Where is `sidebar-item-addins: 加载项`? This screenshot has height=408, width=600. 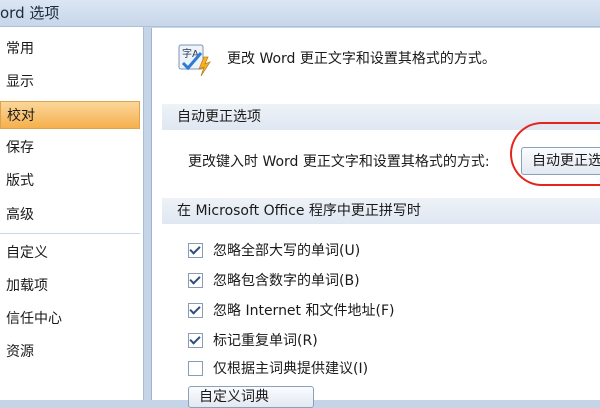
sidebar-item-addins: 加载项 is located at coordinates (70, 286).